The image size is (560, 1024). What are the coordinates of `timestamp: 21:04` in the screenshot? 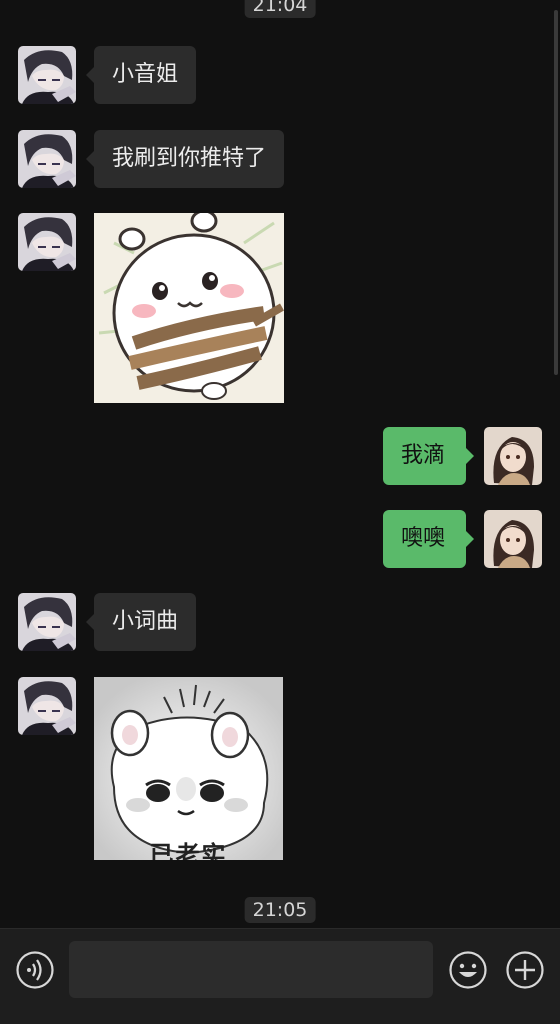 It's located at (280, 9).